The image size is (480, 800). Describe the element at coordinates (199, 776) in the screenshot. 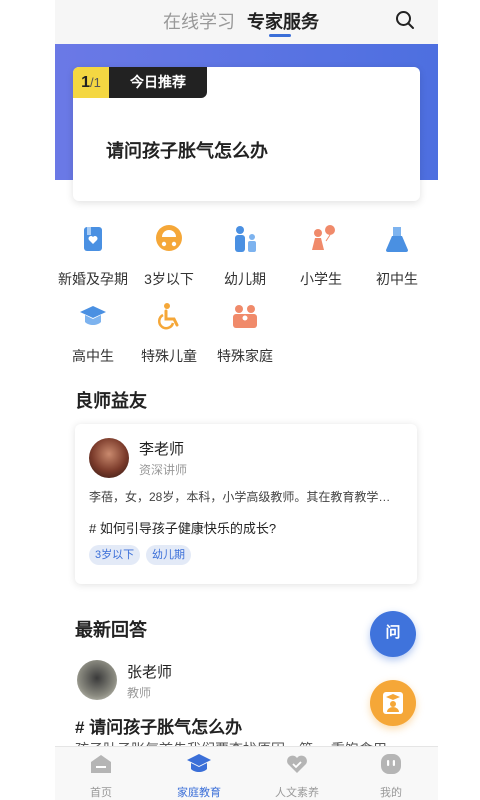

I see `nav-family-education: 家庭教育` at that location.